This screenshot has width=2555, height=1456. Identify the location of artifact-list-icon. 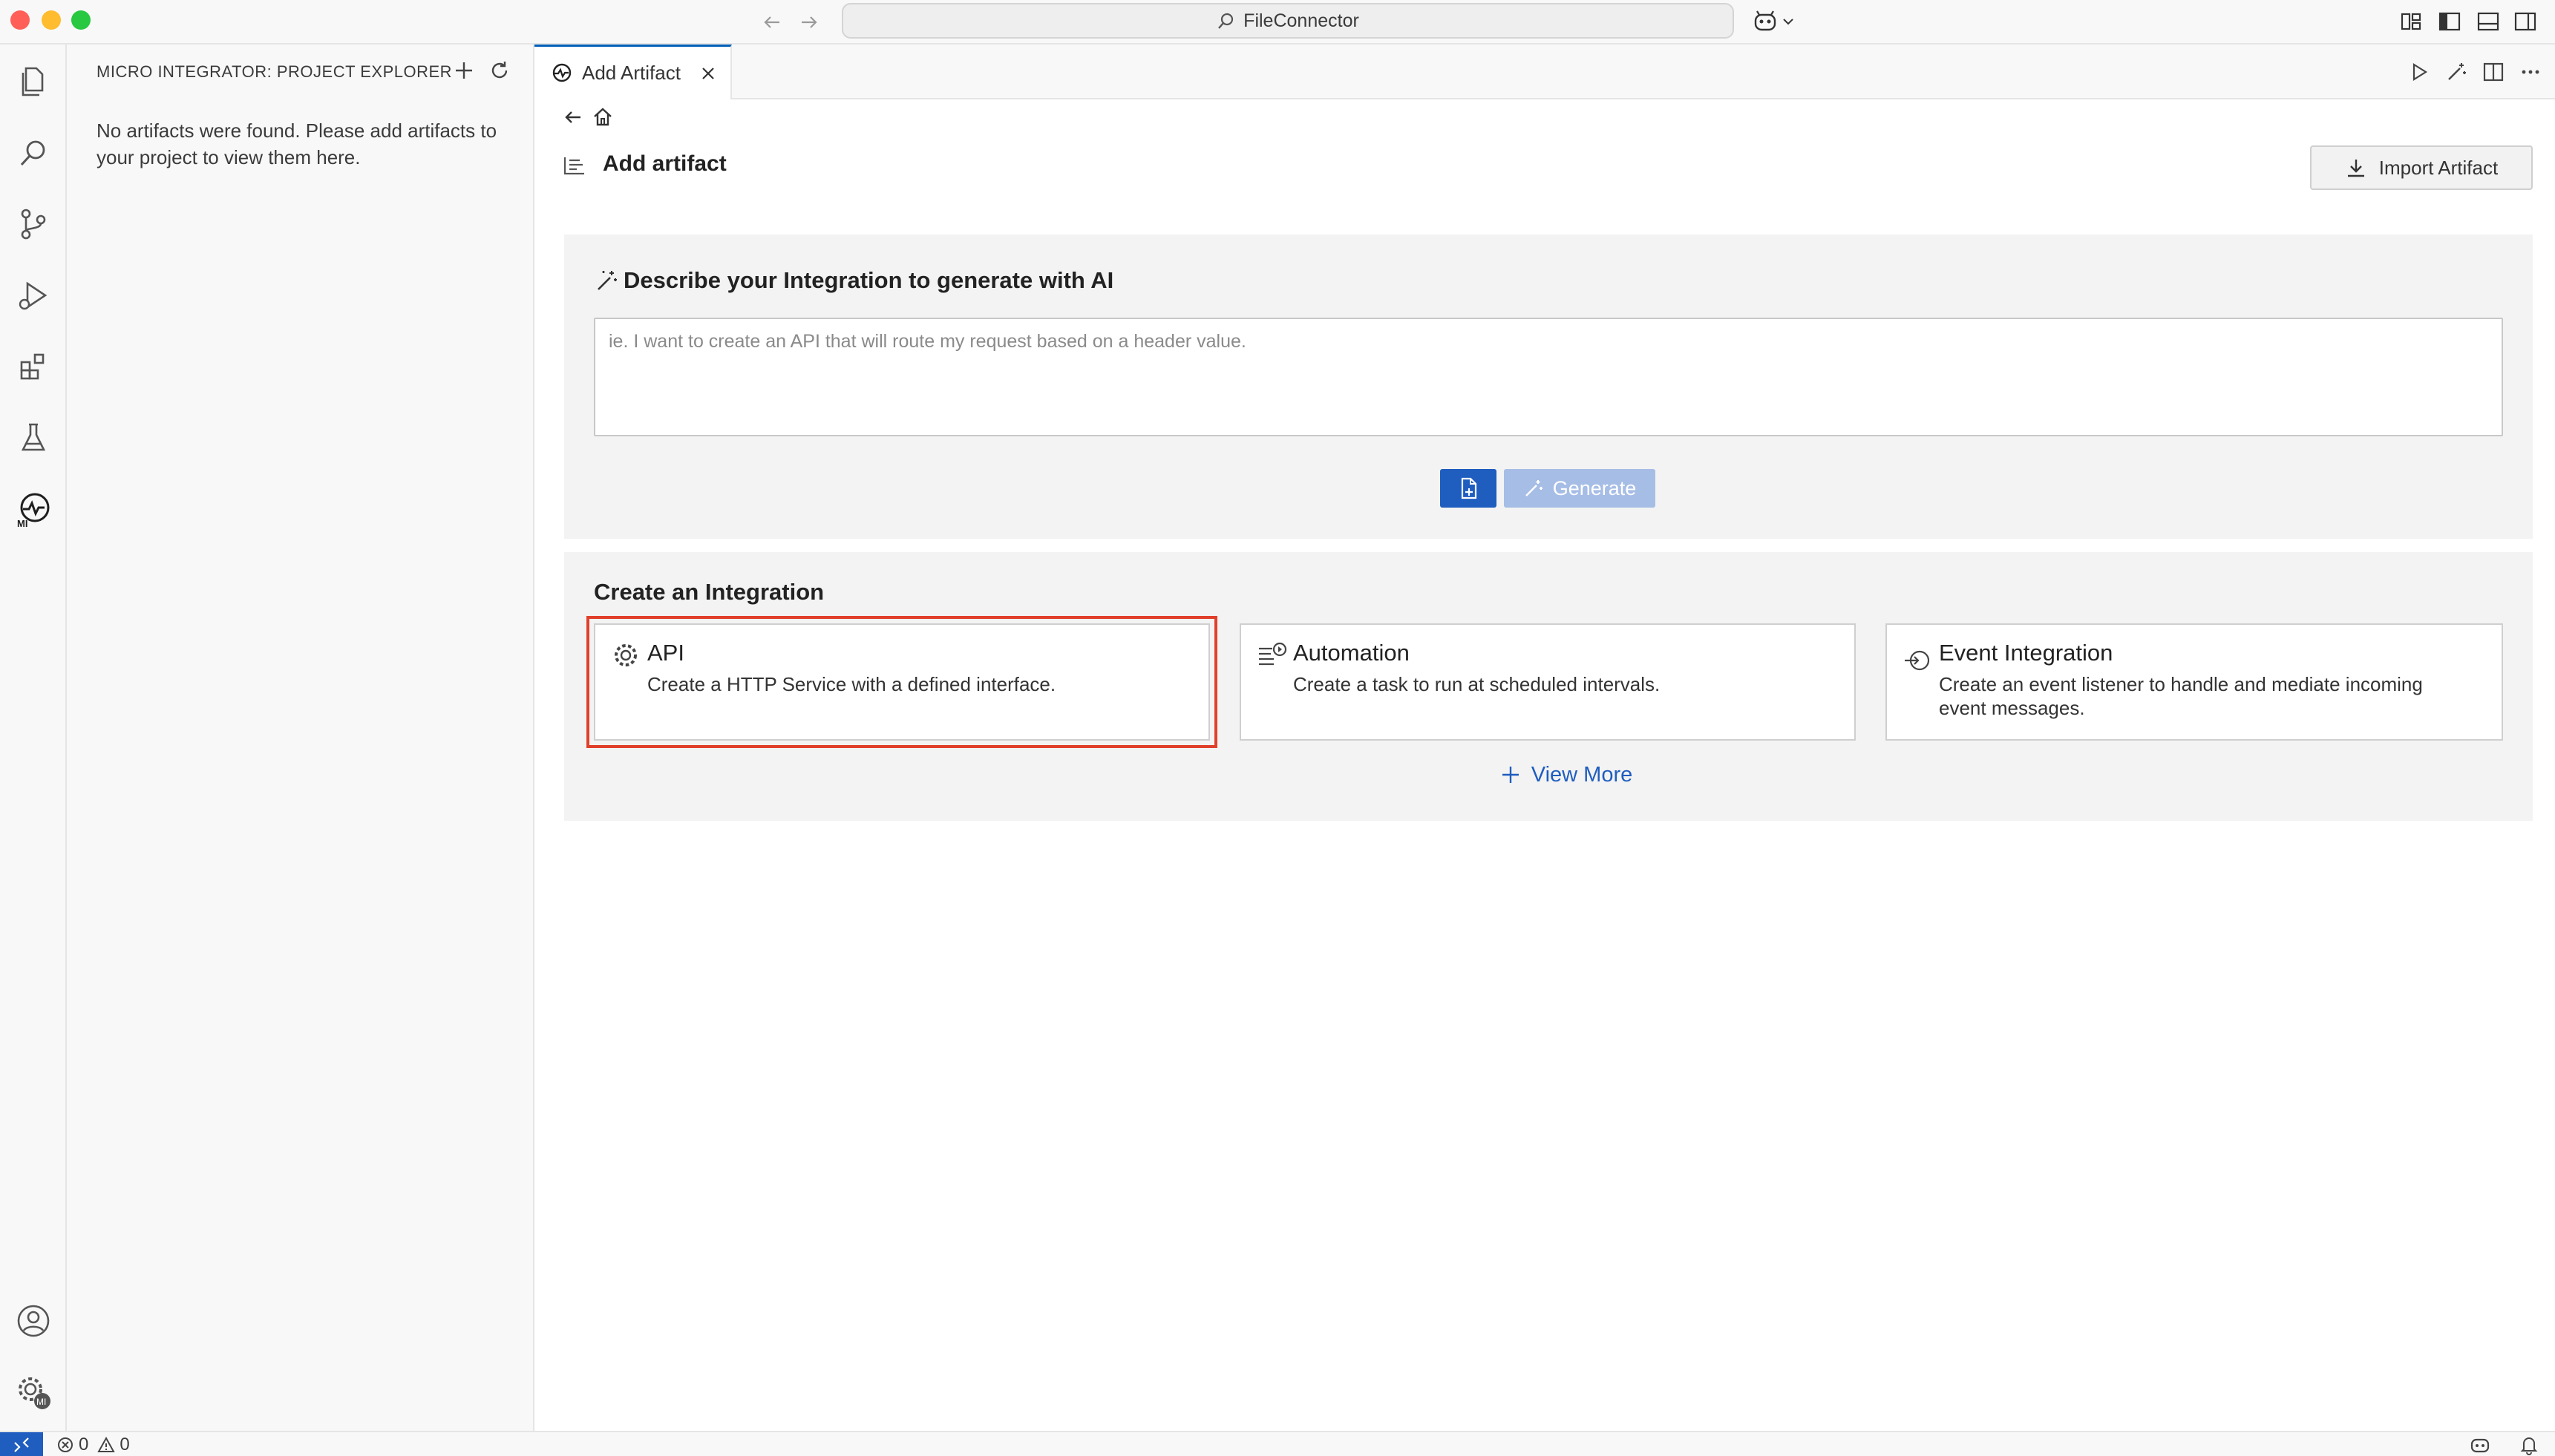
(574, 166).